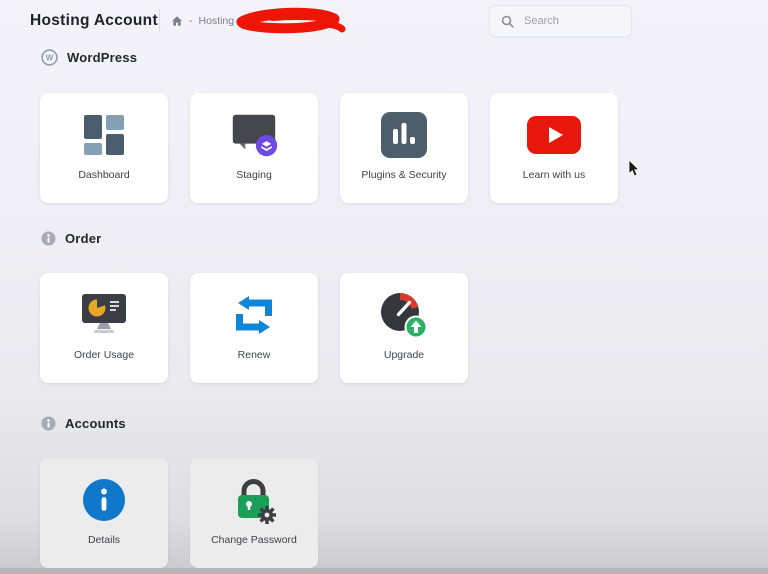 Image resolution: width=768 pixels, height=574 pixels. I want to click on wordpress-logo-icon: W, so click(49, 57).